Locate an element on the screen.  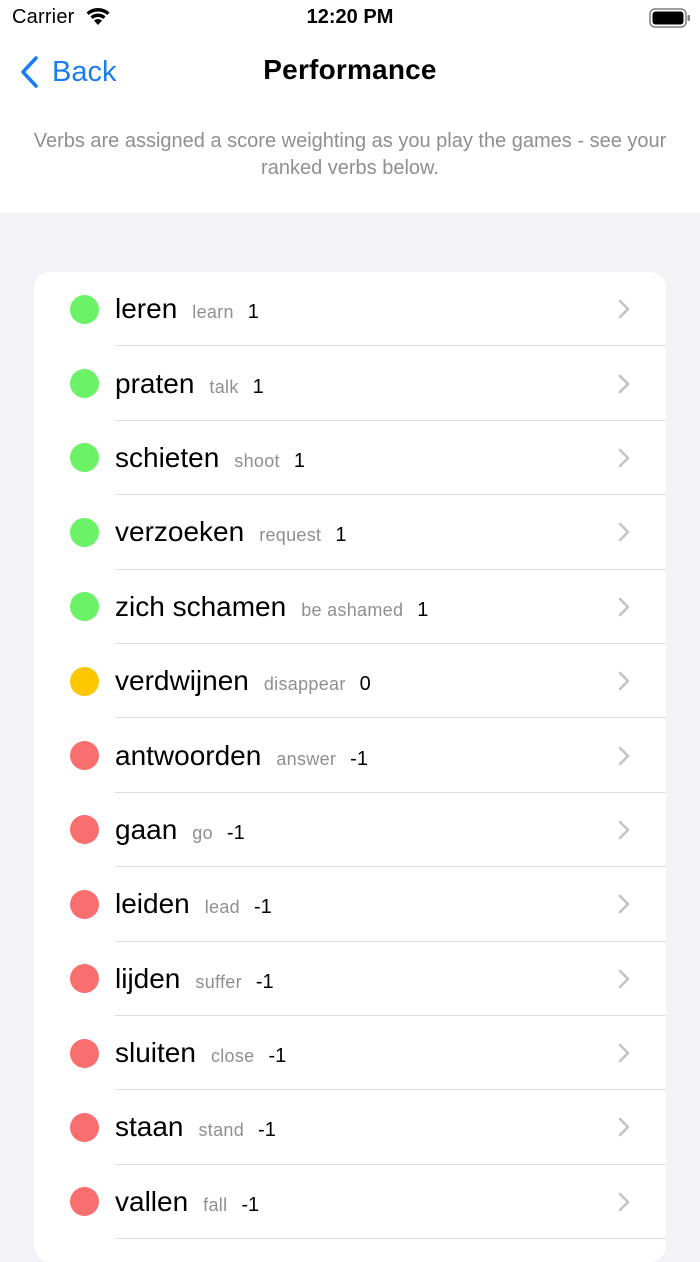
page-title: Performance is located at coordinates (350, 69).